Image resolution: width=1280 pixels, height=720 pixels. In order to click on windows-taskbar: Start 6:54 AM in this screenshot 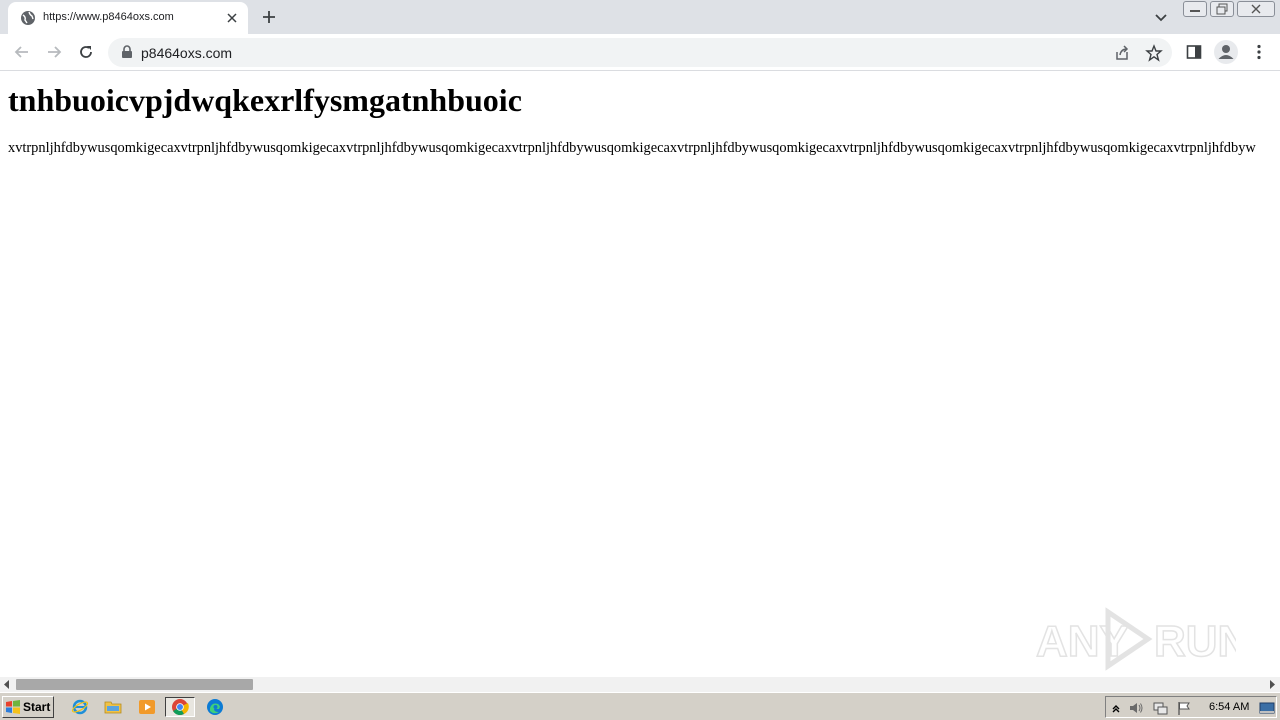, I will do `click(640, 706)`.